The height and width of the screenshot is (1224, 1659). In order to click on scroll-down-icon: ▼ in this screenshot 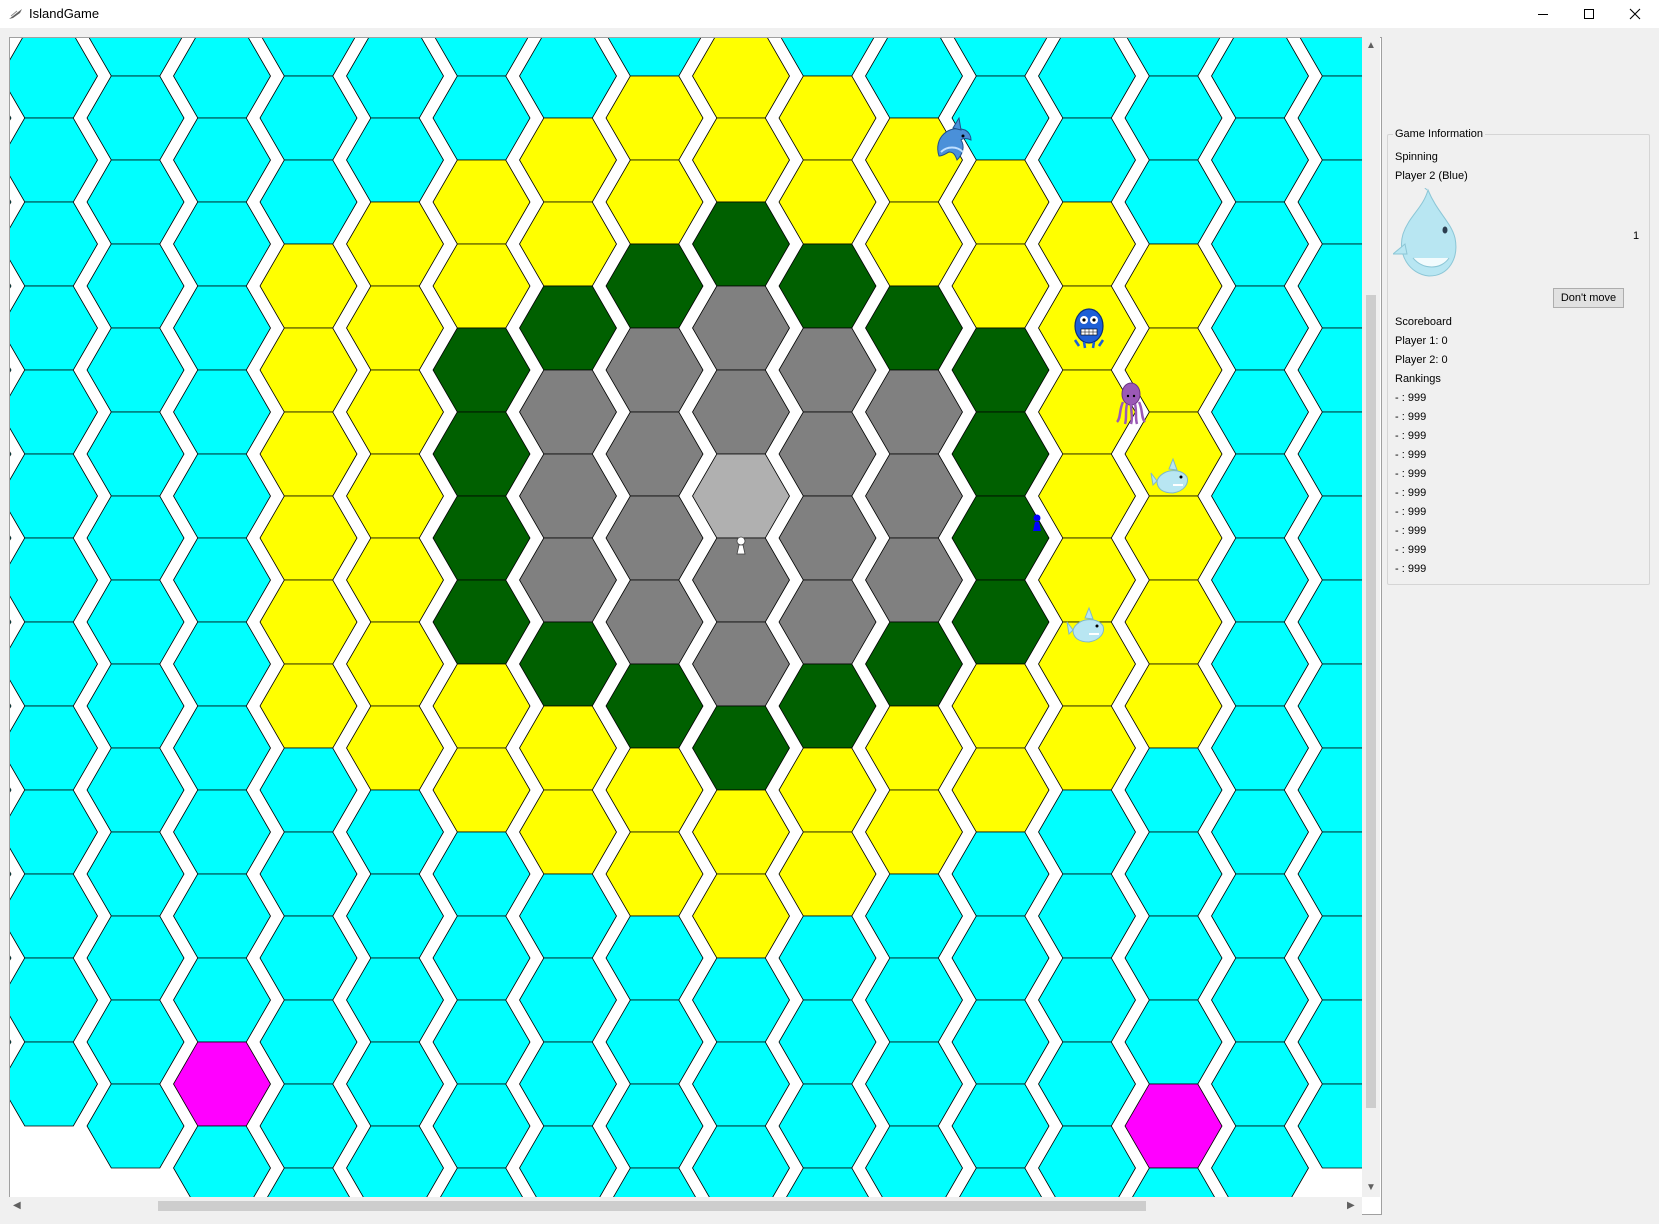, I will do `click(1371, 1188)`.